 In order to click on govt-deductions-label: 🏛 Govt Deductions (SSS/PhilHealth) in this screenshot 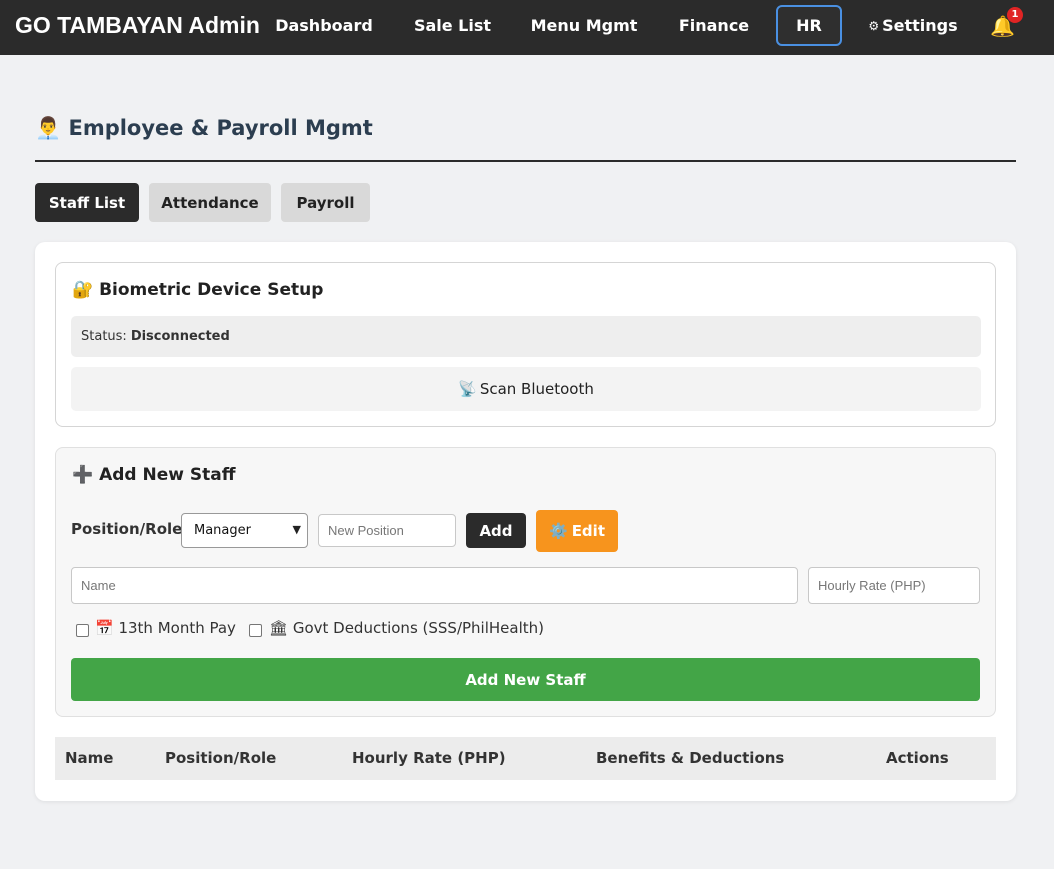, I will do `click(406, 628)`.